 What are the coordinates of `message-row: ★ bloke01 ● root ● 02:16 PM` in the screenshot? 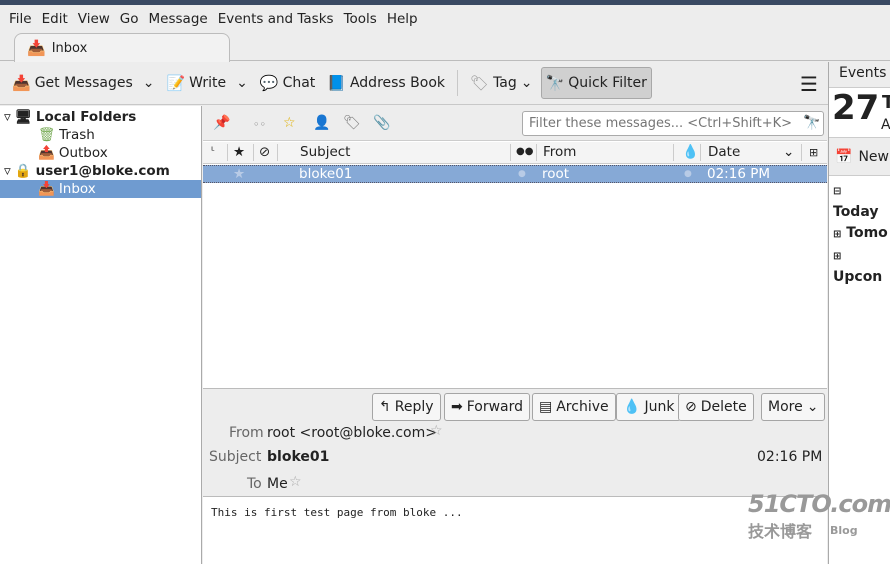 It's located at (515, 174).